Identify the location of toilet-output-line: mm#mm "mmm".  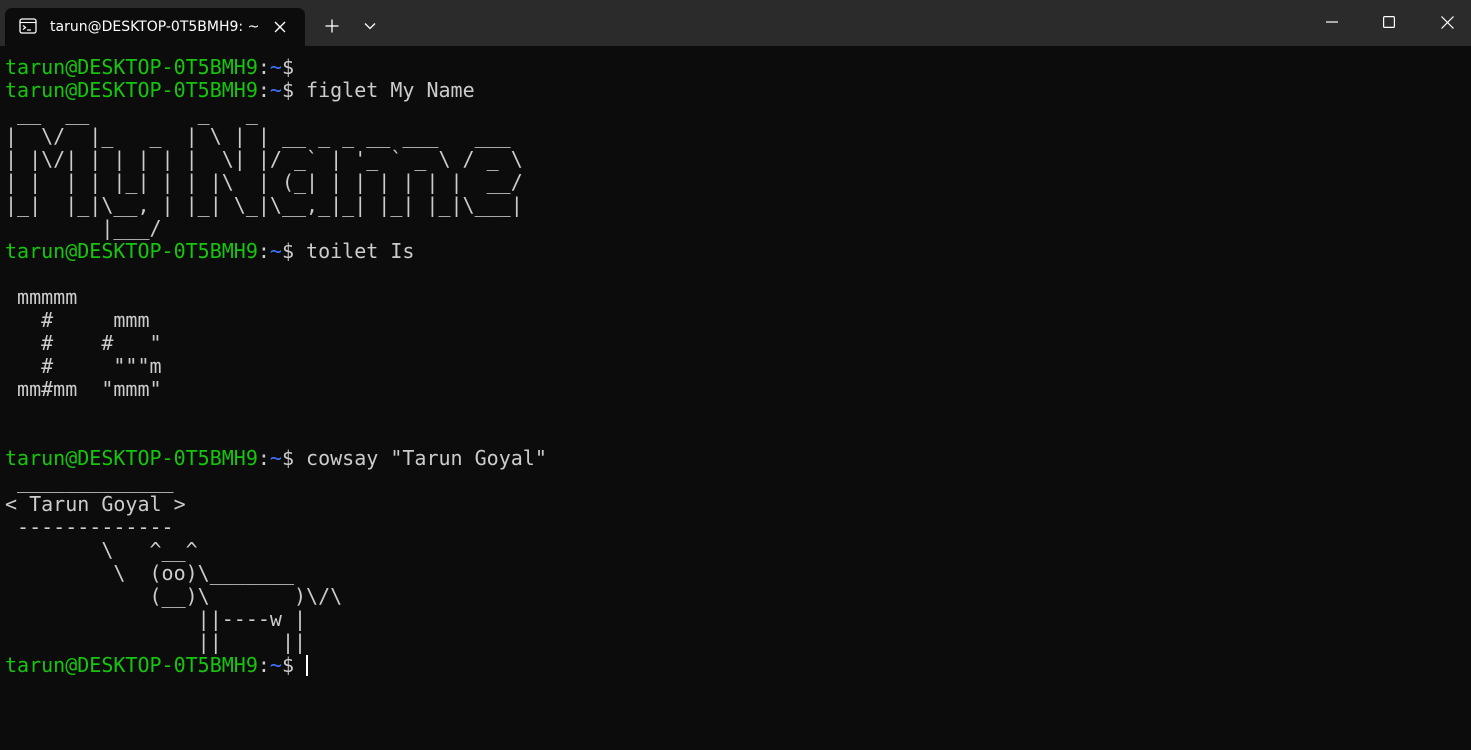
(83, 389).